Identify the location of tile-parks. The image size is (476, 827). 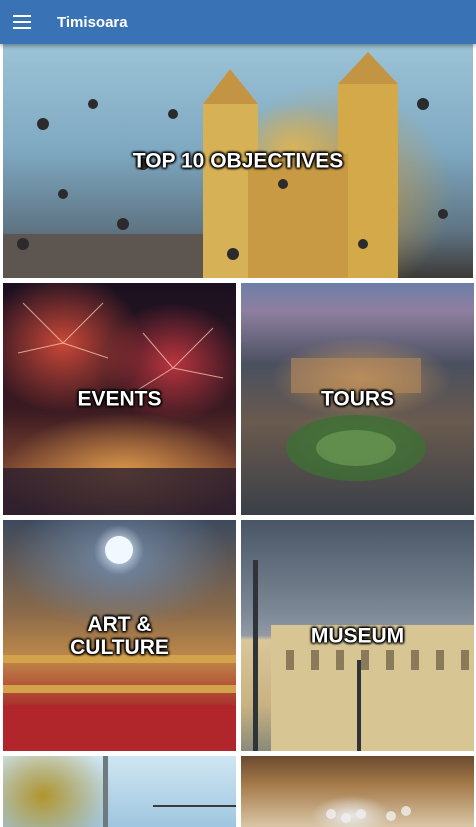
(119, 791).